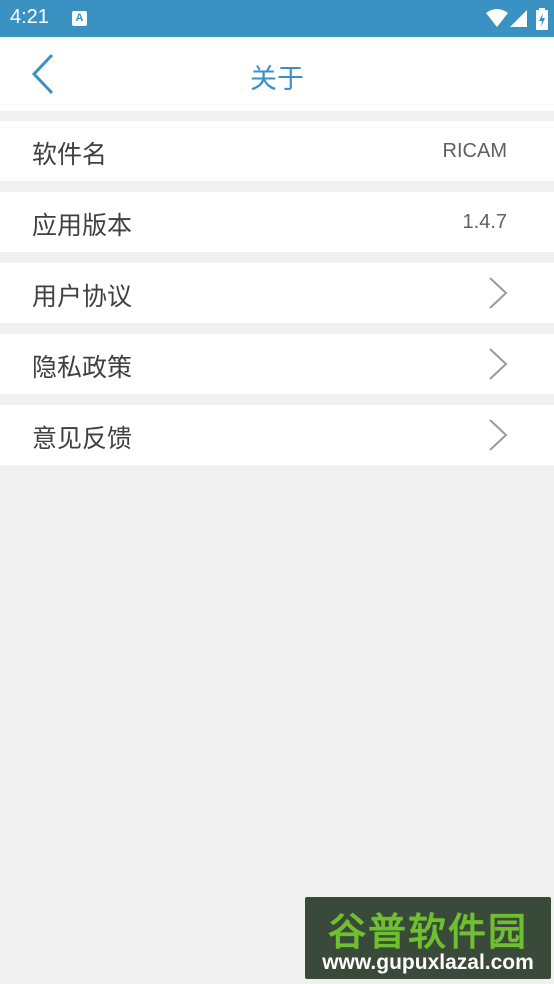 The width and height of the screenshot is (554, 984). I want to click on watermark-title: 谷普软件园, so click(427, 932).